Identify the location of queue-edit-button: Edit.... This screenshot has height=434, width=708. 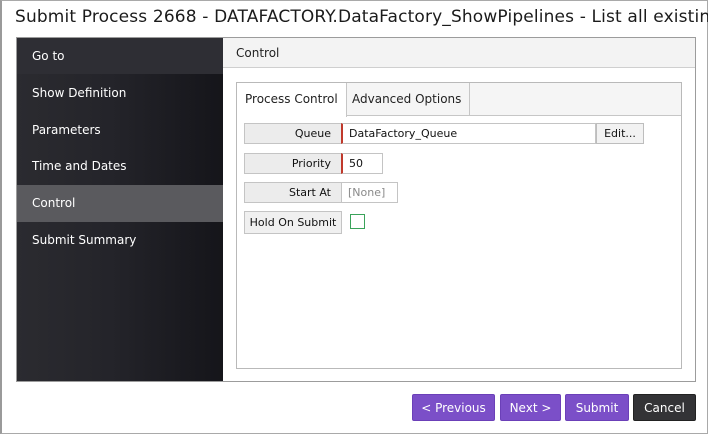
(620, 133).